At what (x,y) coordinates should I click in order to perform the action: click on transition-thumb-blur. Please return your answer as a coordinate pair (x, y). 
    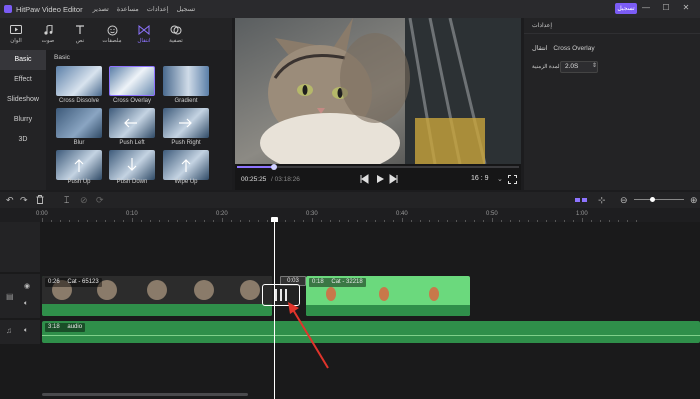
    Looking at the image, I should click on (79, 123).